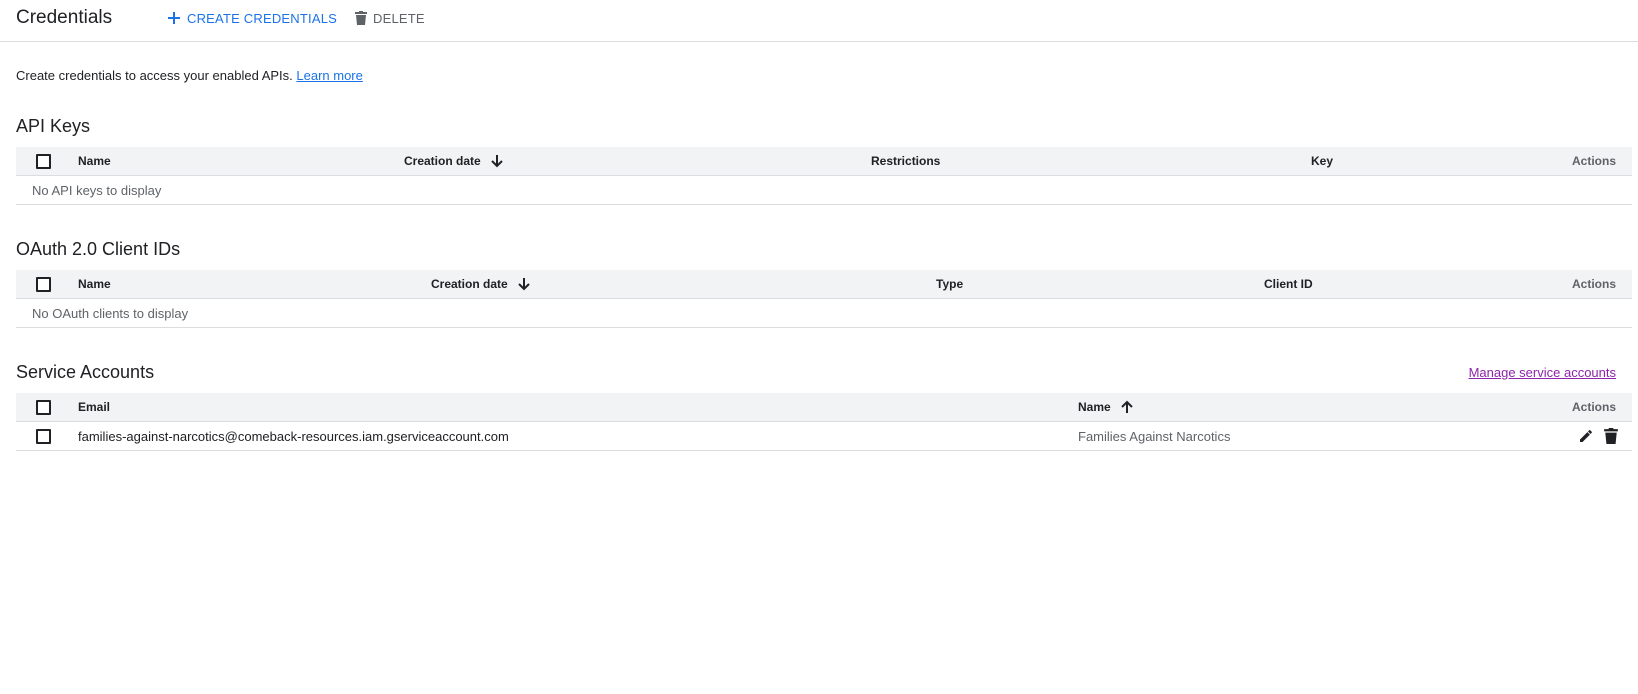  What do you see at coordinates (1126, 407) in the screenshot?
I see `arrow-up-icon` at bounding box center [1126, 407].